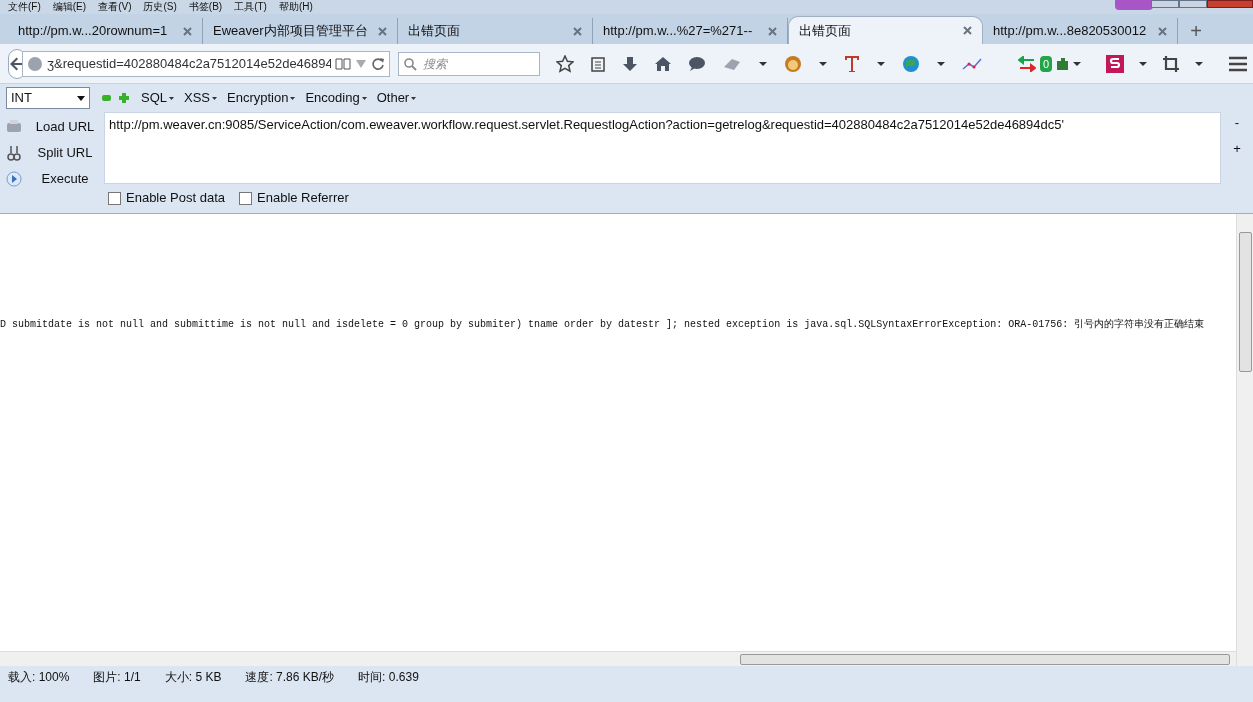 Image resolution: width=1253 pixels, height=702 pixels. What do you see at coordinates (663, 63) in the screenshot?
I see `home-icon` at bounding box center [663, 63].